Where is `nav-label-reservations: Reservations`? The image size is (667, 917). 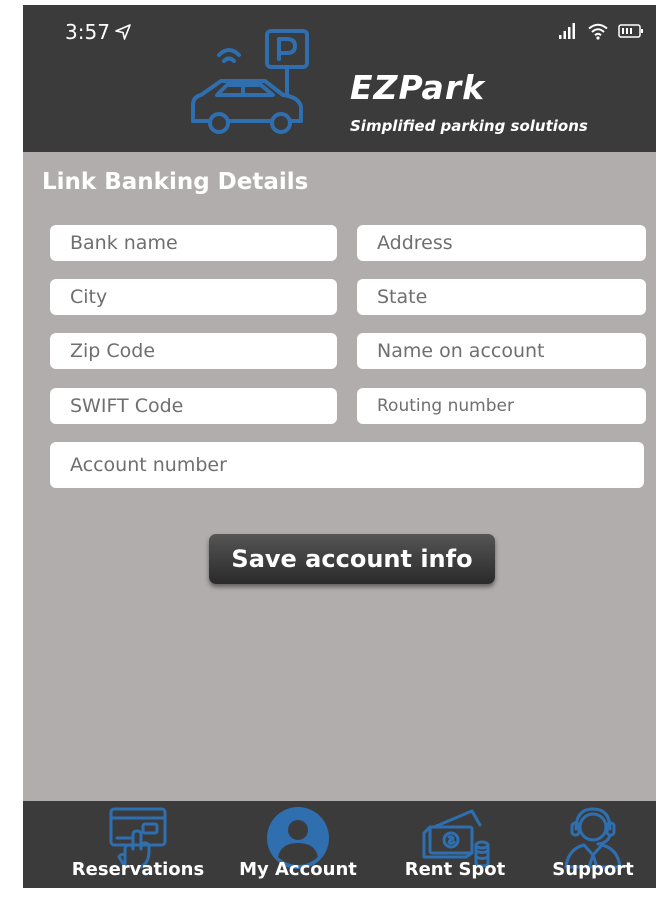 nav-label-reservations: Reservations is located at coordinates (138, 869).